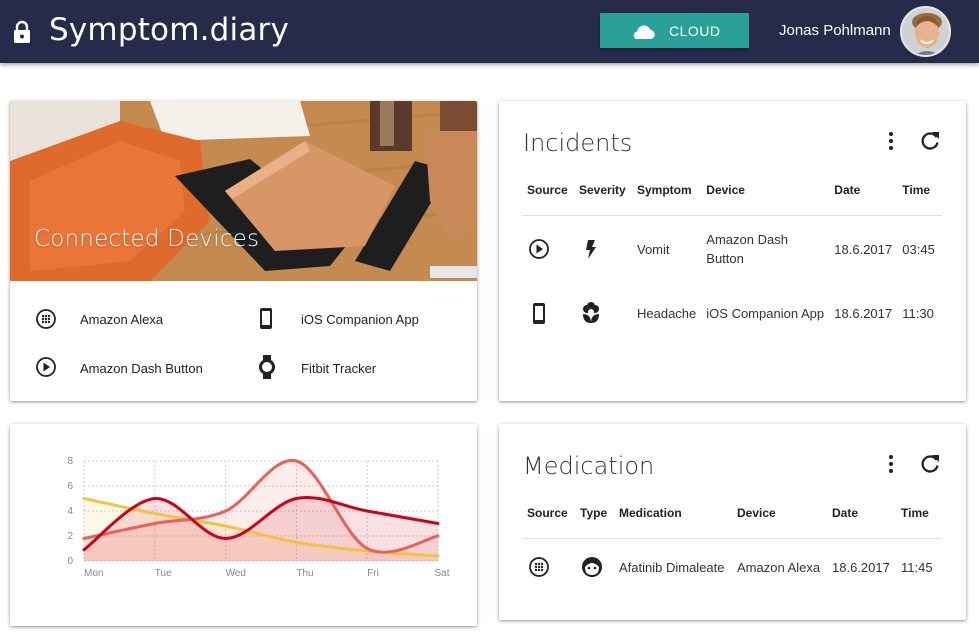  I want to click on devices-title: Connected Devices, so click(147, 239).